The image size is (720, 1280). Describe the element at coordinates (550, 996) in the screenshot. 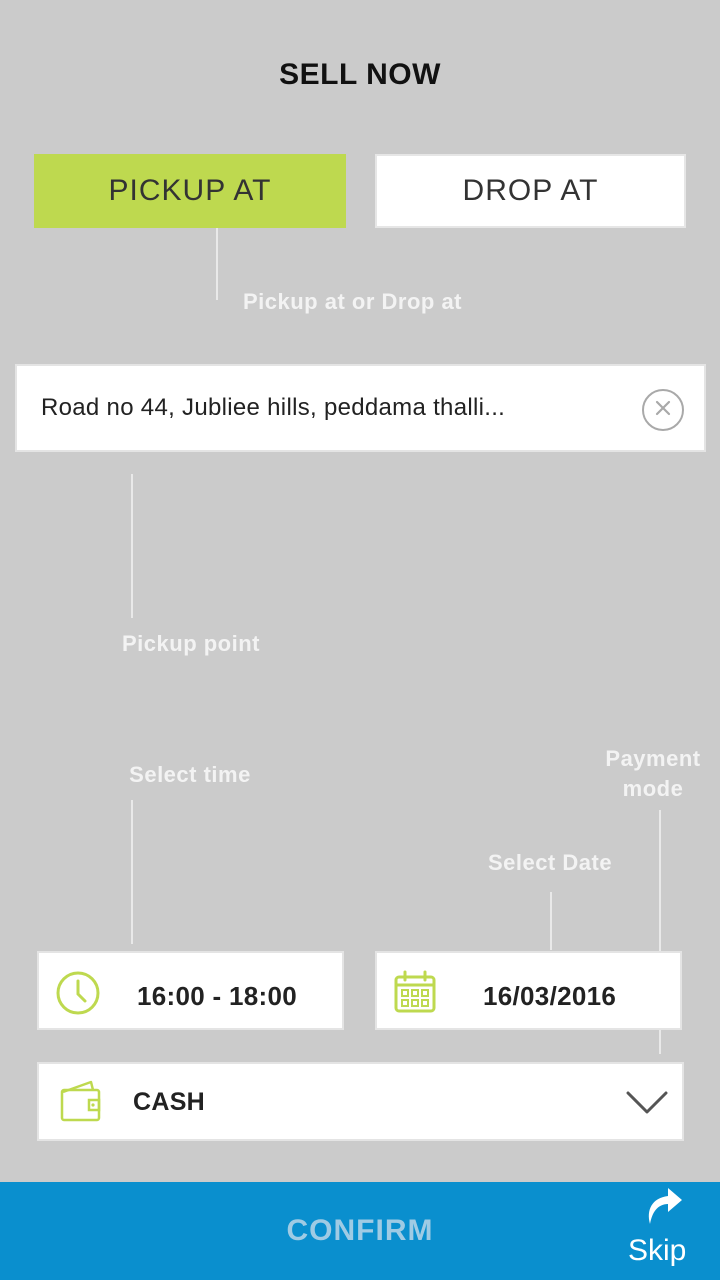

I see `date-value: 16/03/2016` at that location.